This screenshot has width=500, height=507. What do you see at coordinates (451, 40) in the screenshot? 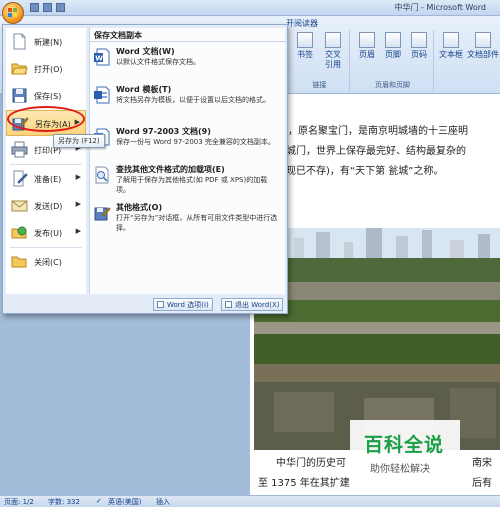
I see `textbox-icon` at bounding box center [451, 40].